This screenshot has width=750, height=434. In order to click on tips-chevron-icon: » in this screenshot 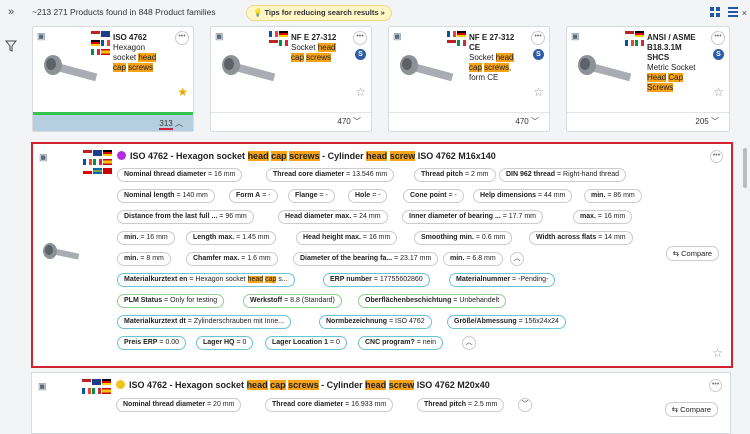, I will do `click(382, 12)`.